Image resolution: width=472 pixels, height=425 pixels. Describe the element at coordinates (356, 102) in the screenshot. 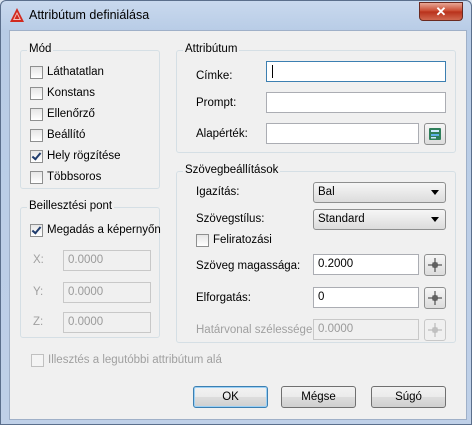

I see `prompt-input` at that location.